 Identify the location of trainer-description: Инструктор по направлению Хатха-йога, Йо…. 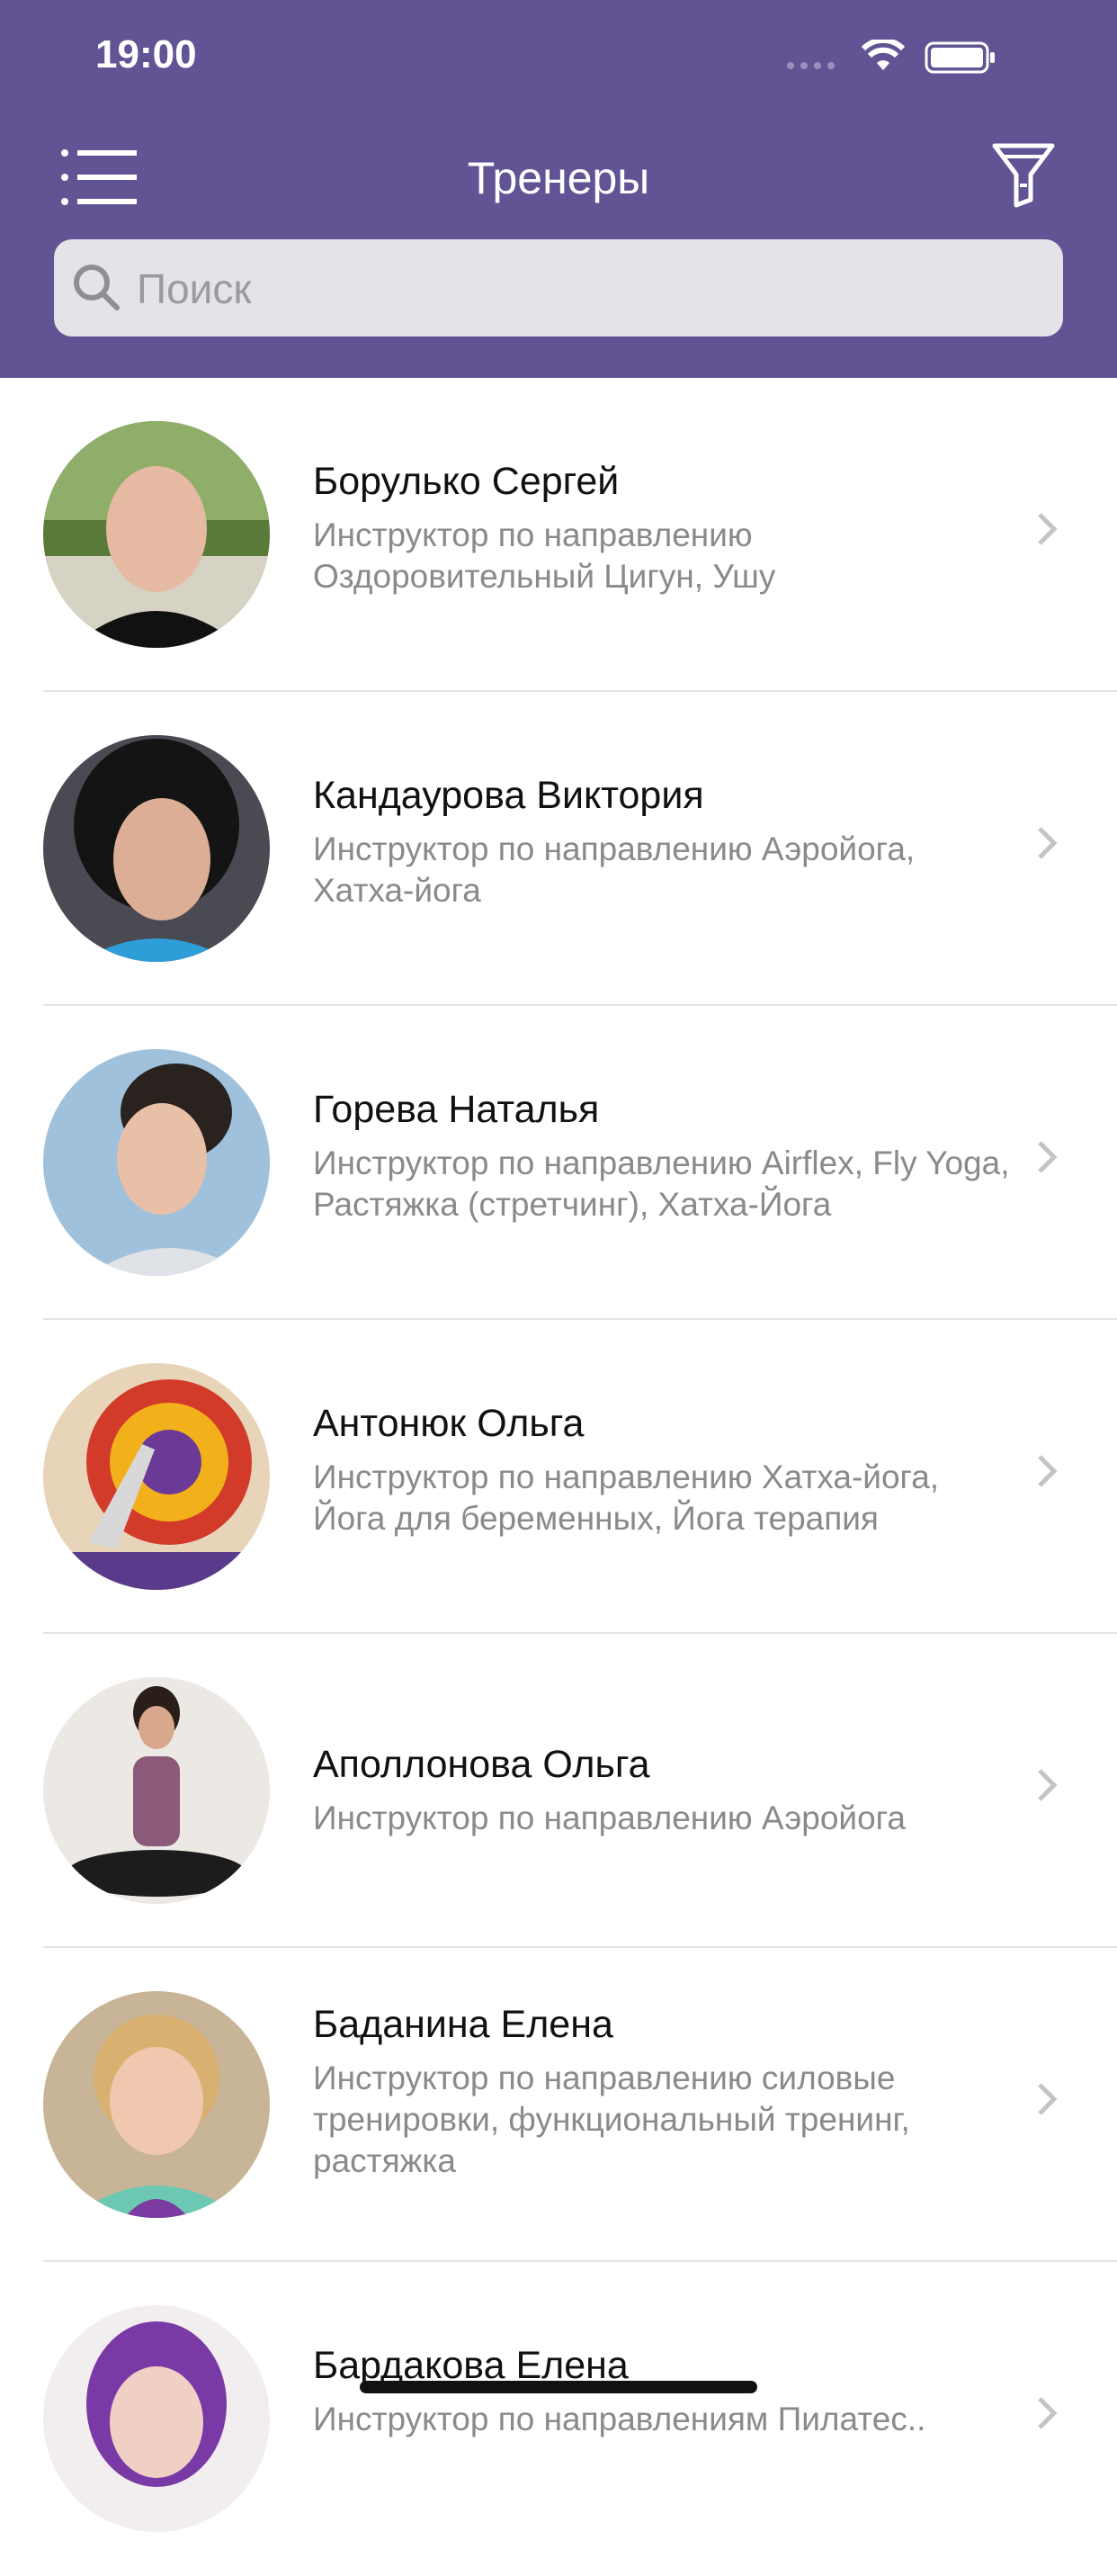
(626, 1498).